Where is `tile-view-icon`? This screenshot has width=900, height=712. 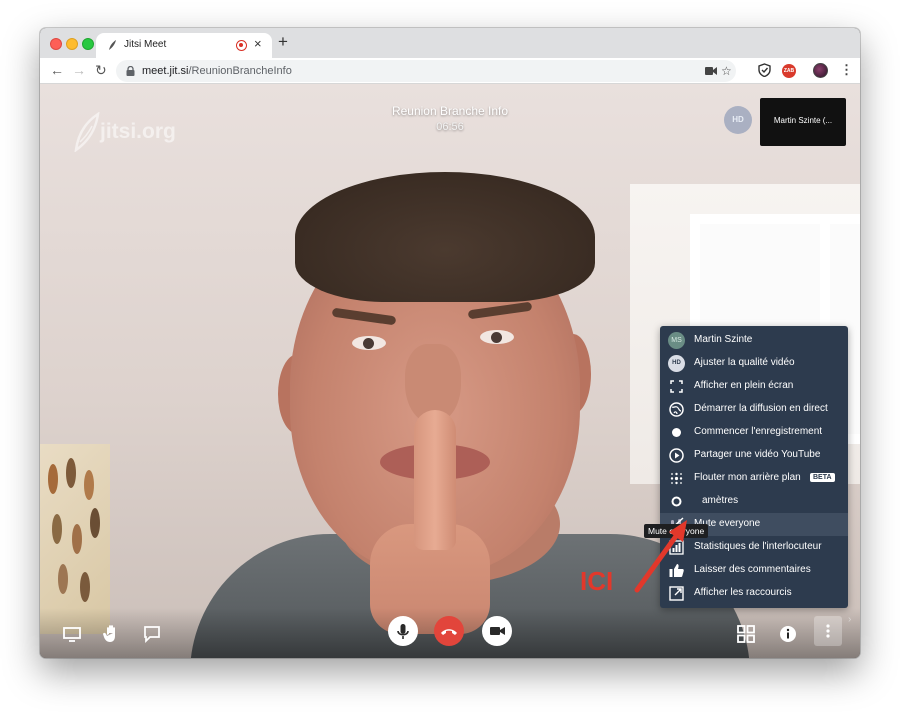
tile-view-icon is located at coordinates (746, 634).